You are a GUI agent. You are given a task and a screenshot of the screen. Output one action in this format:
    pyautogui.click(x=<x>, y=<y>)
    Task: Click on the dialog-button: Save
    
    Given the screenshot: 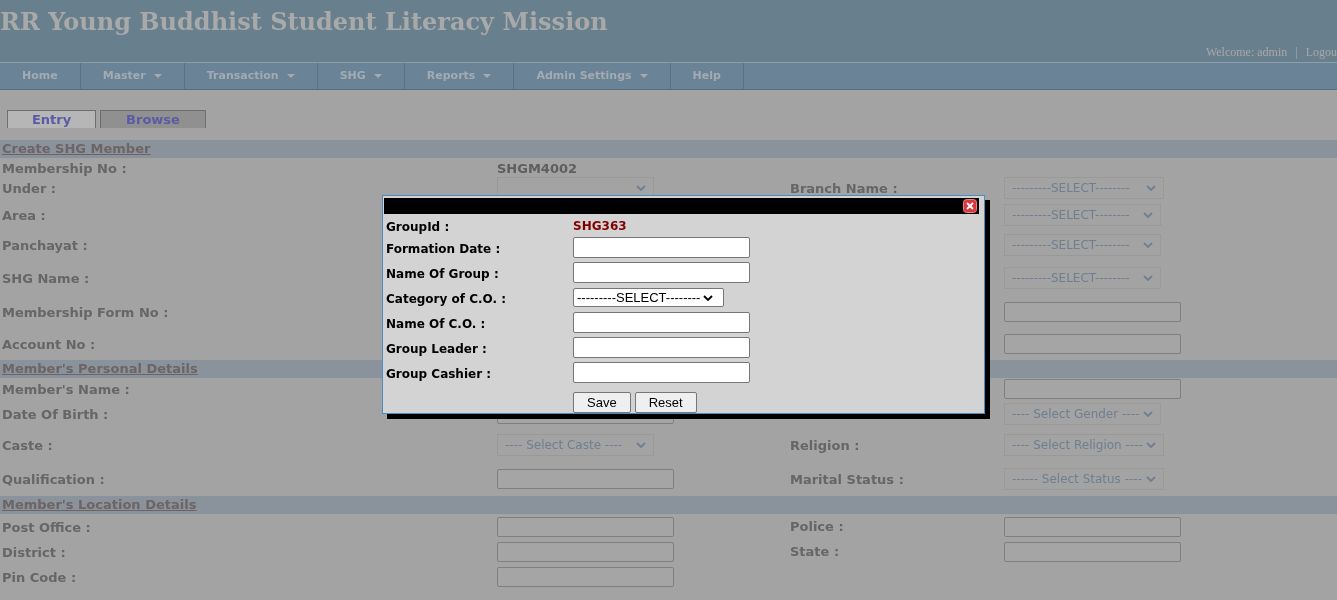 What is the action you would take?
    pyautogui.click(x=602, y=402)
    